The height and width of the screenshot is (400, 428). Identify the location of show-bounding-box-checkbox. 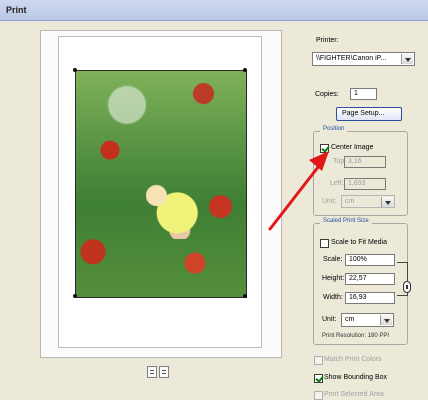
(318, 378).